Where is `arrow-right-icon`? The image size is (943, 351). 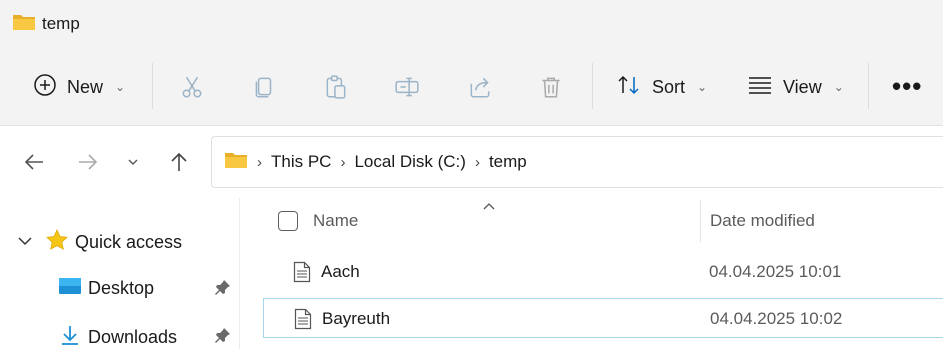
arrow-right-icon is located at coordinates (88, 162).